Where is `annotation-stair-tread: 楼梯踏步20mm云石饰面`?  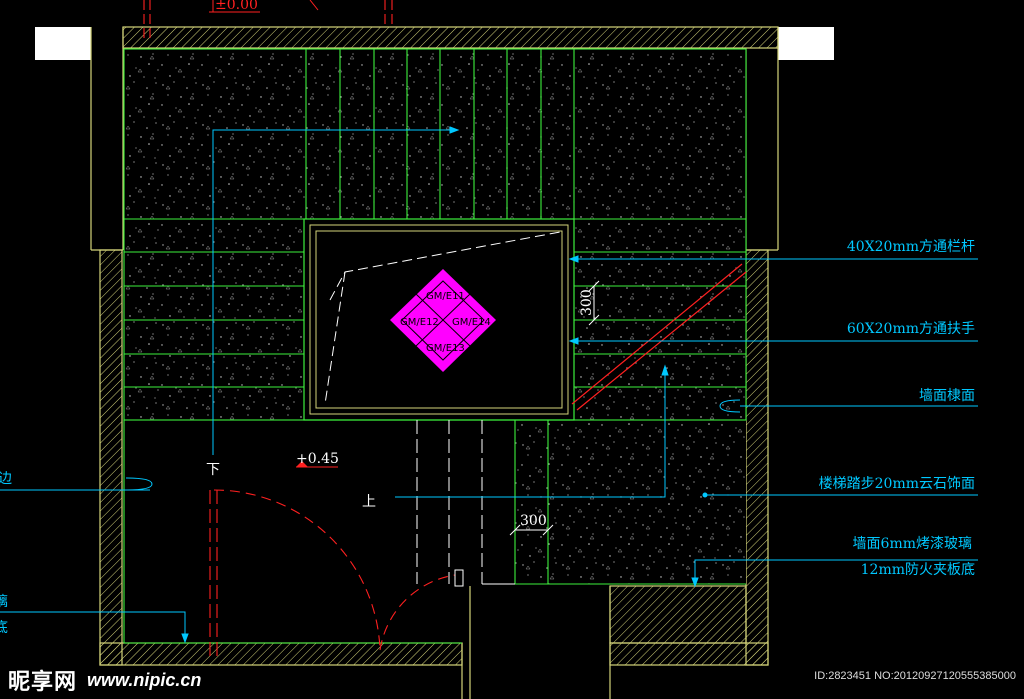
annotation-stair-tread: 楼梯踏步20mm云石饰面 is located at coordinates (897, 484).